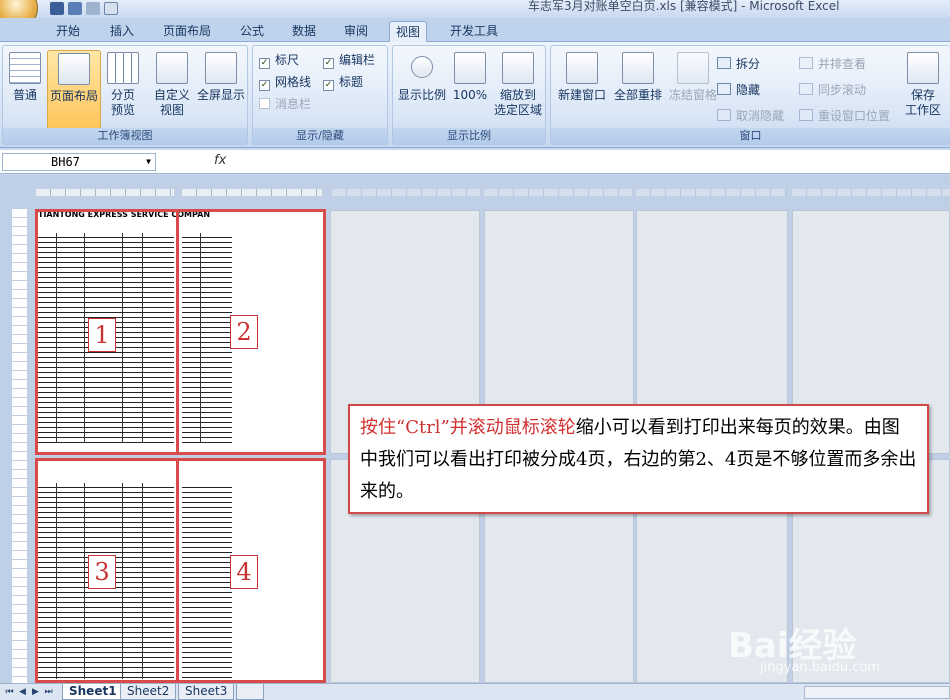  Describe the element at coordinates (22, 692) in the screenshot. I see `prev-sheet-icon: ◀` at that location.